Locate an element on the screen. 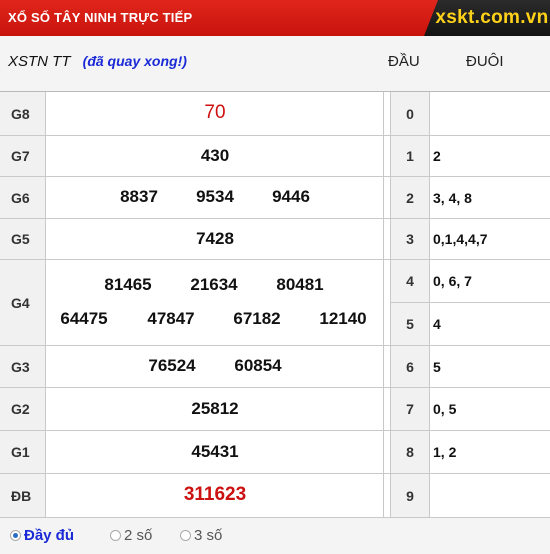 The height and width of the screenshot is (554, 550). loto-dau: 0 is located at coordinates (410, 113).